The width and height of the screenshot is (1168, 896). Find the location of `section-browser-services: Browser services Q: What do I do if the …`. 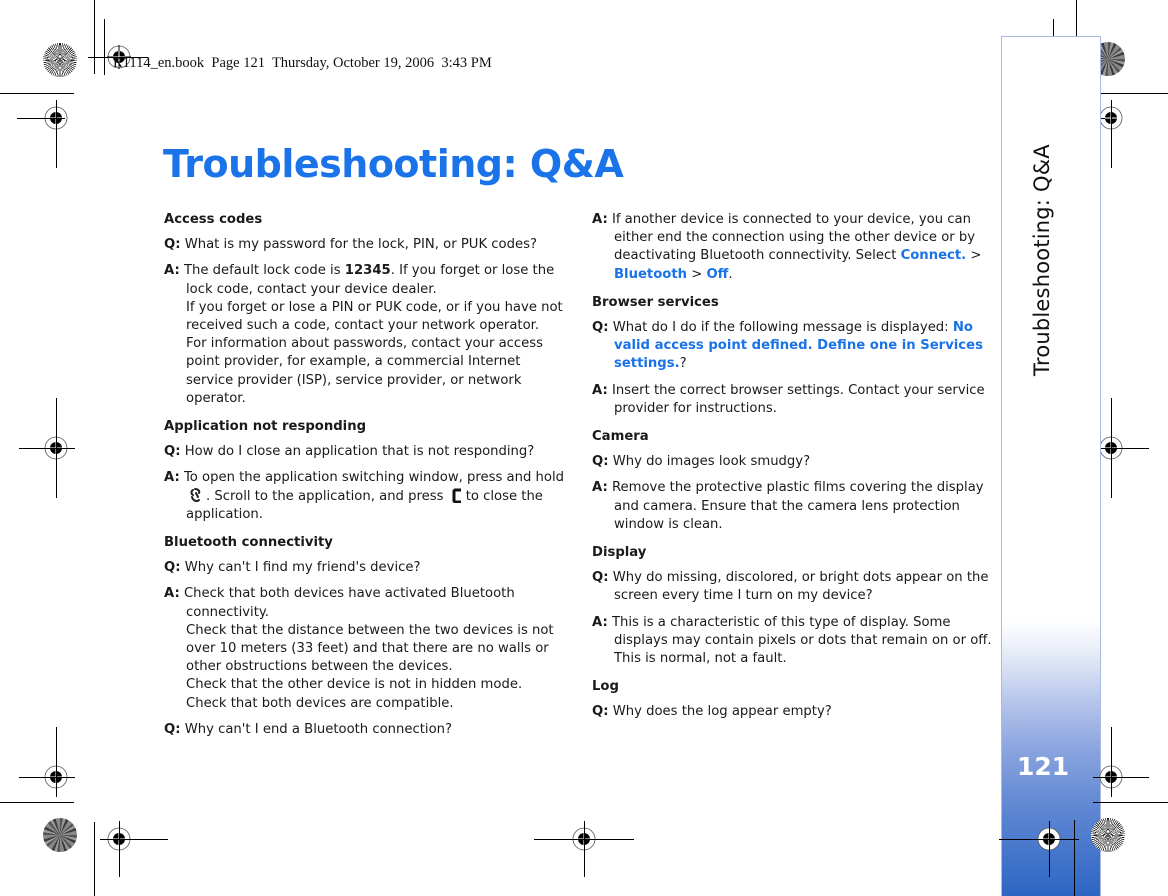

section-browser-services: Browser services Q: What do I do if the … is located at coordinates (792, 356).